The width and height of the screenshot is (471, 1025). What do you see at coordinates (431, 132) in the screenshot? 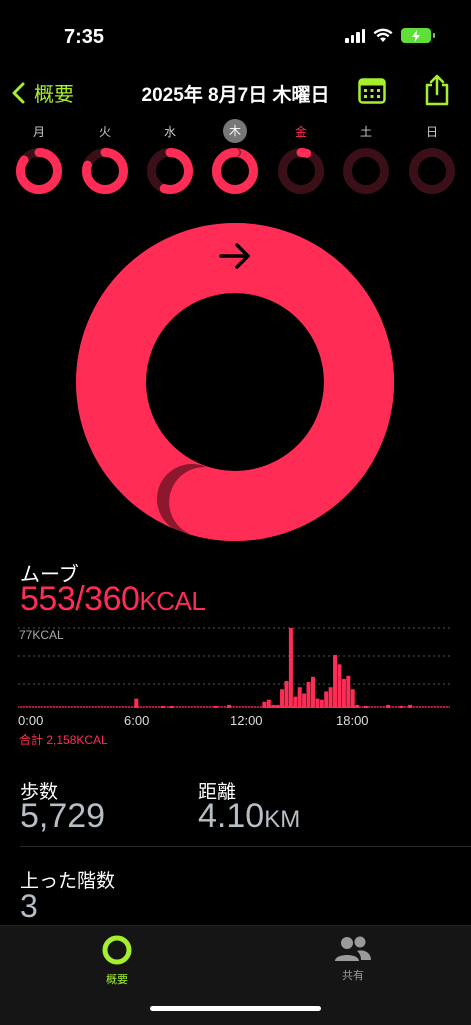
I see `day-label: 日` at bounding box center [431, 132].